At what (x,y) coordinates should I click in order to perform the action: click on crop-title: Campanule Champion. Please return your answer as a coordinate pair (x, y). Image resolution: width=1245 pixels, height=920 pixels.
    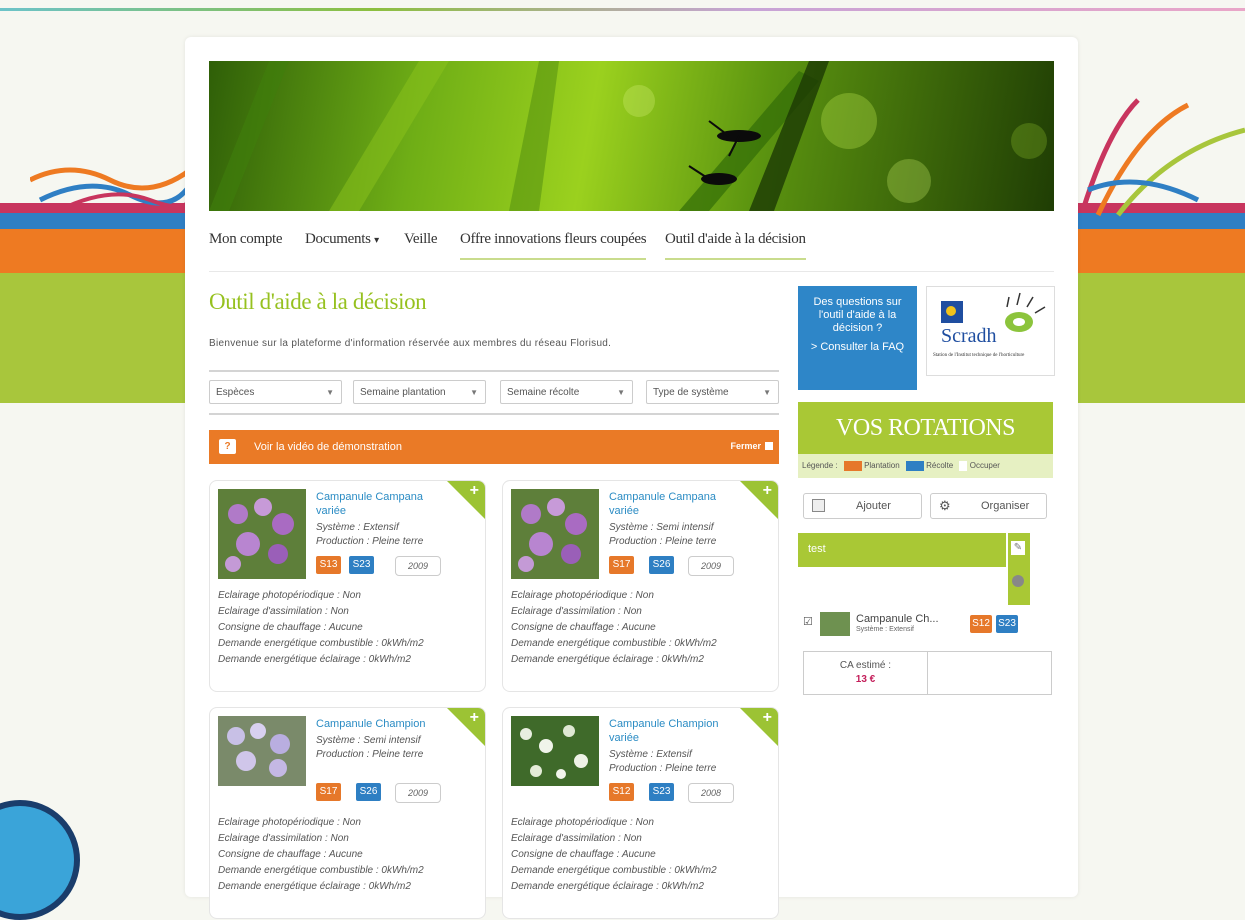
    Looking at the image, I should click on (386, 724).